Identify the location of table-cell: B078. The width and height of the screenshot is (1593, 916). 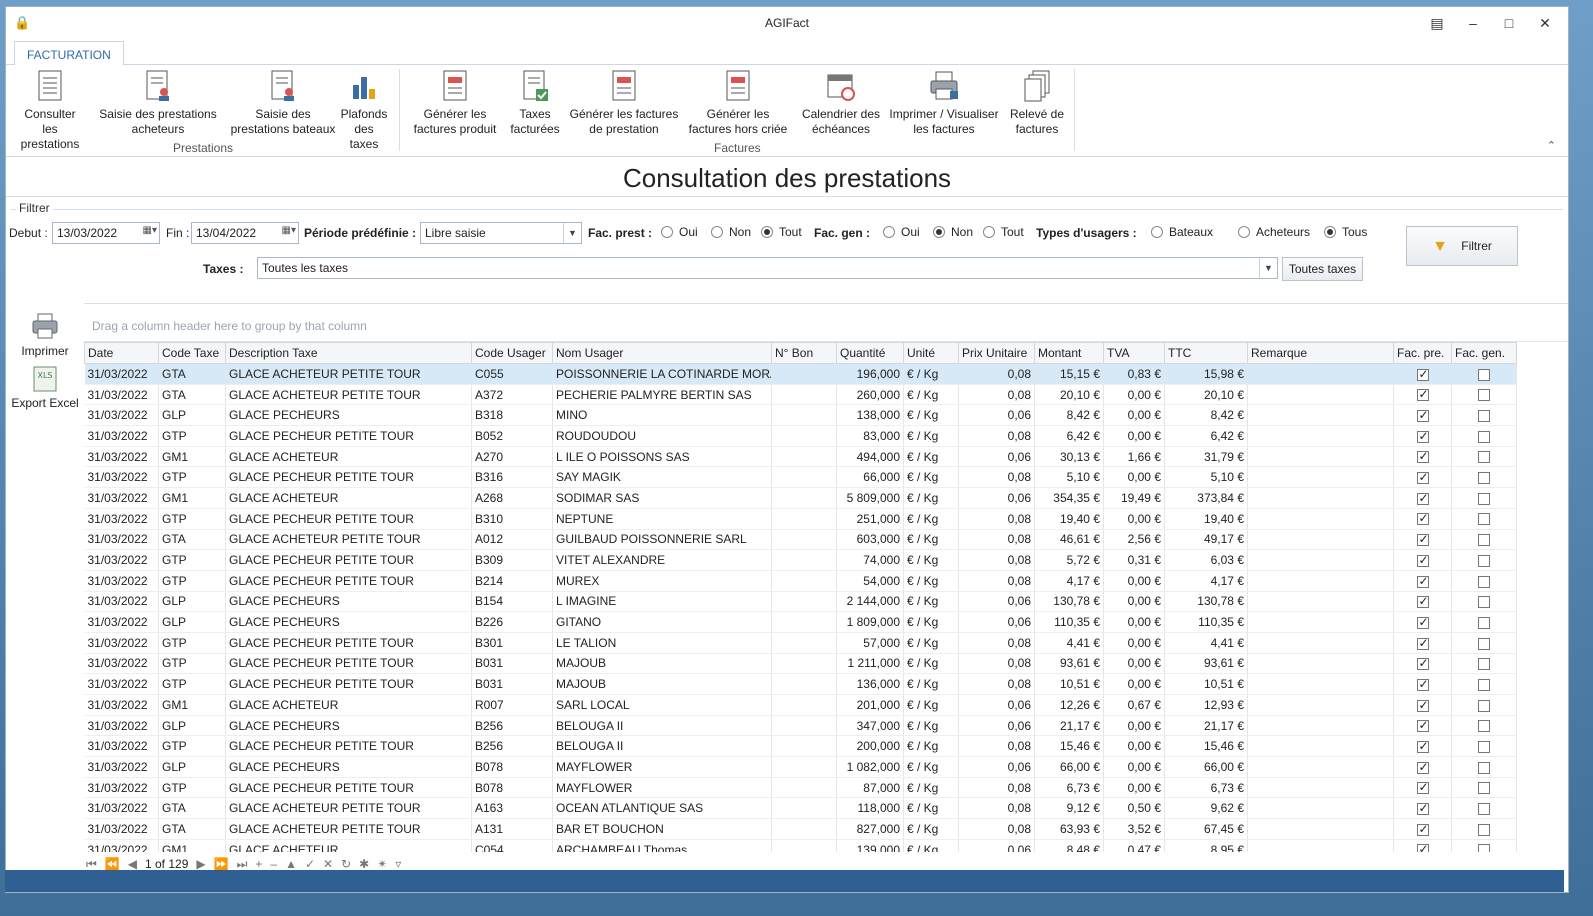
(512, 788).